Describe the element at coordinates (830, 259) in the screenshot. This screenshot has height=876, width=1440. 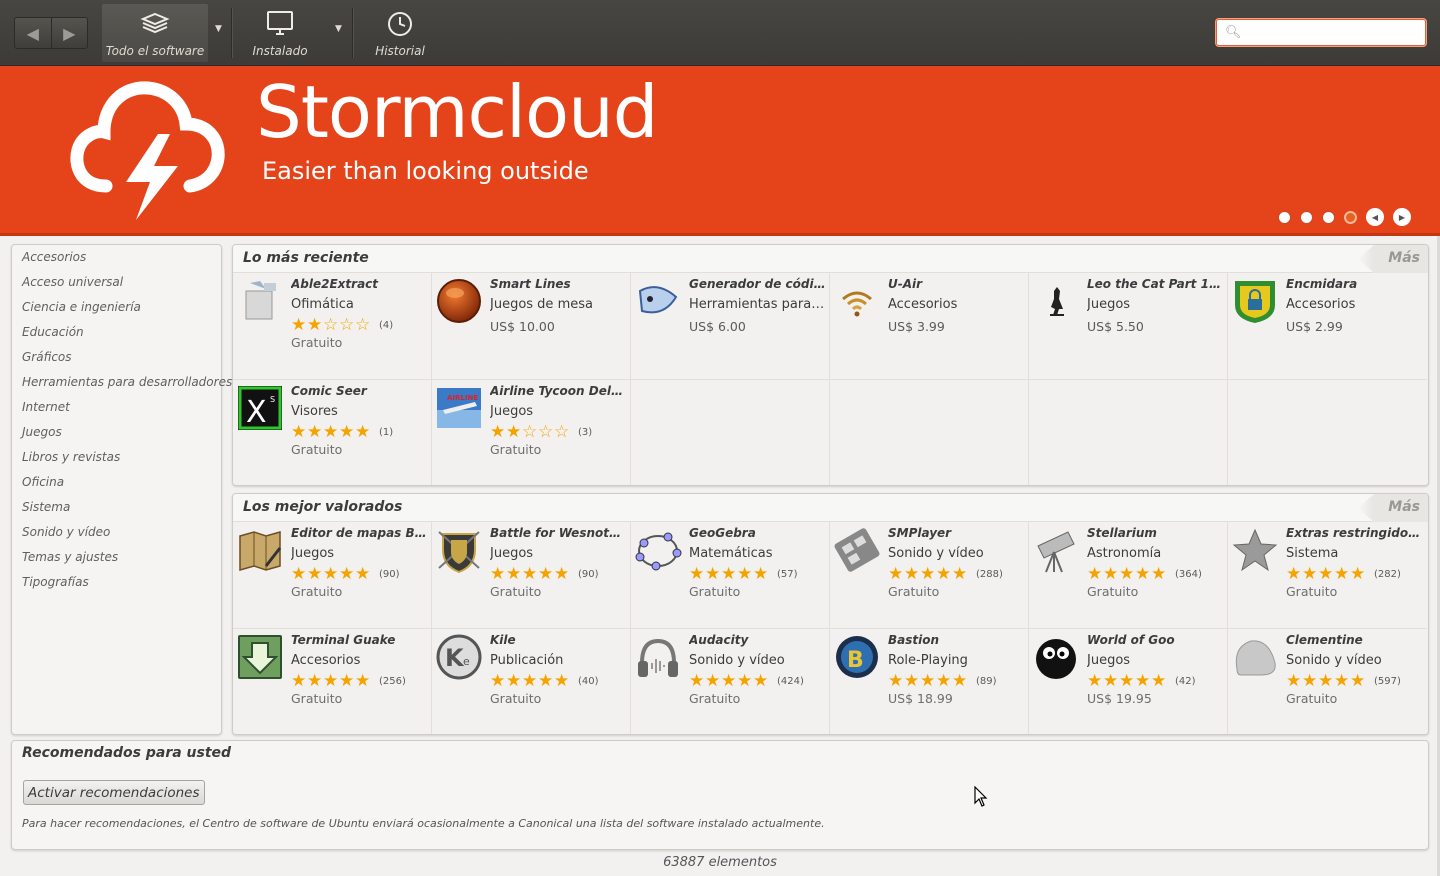
I see `panel-header: Lo más reciente Más` at that location.